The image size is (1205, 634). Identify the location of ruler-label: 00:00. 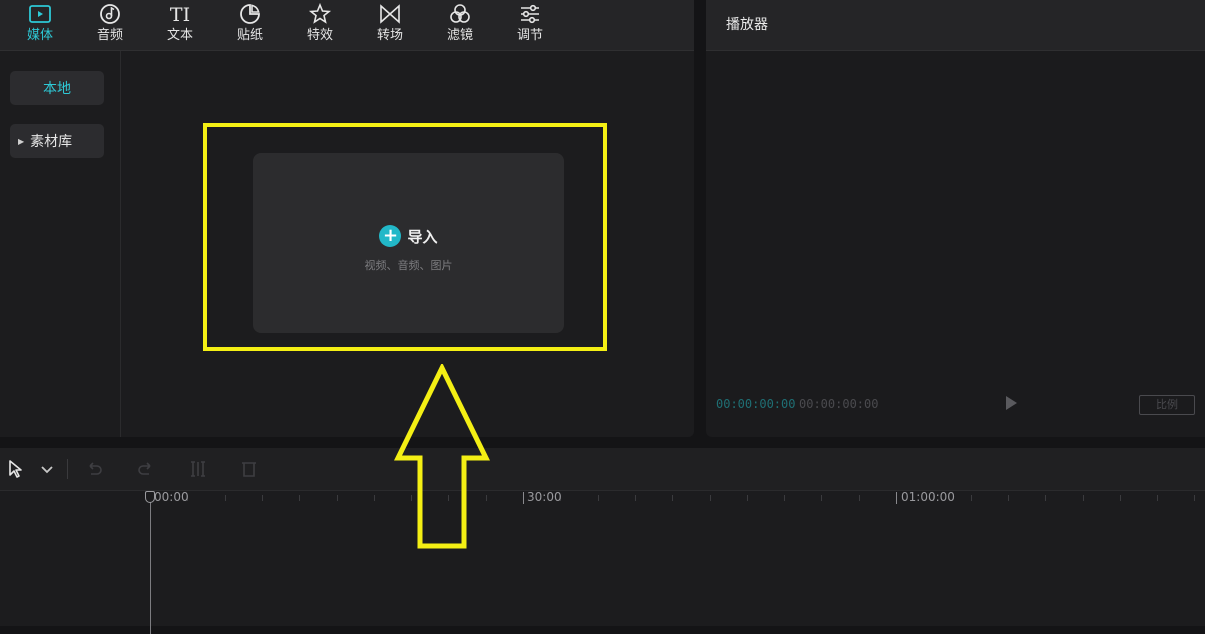
(171, 497).